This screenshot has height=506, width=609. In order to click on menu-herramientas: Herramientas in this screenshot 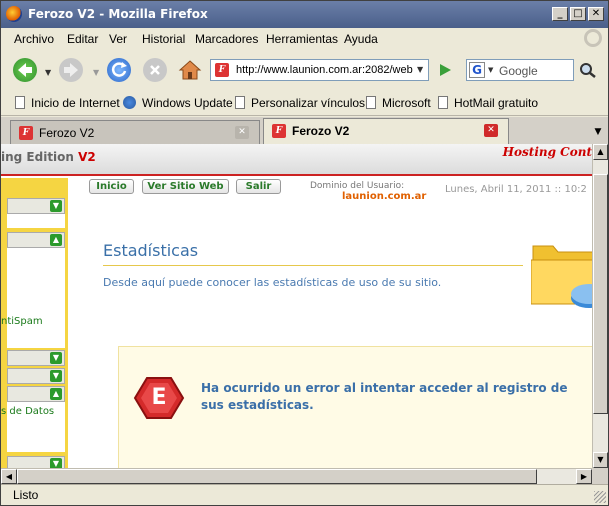, I will do `click(302, 39)`.